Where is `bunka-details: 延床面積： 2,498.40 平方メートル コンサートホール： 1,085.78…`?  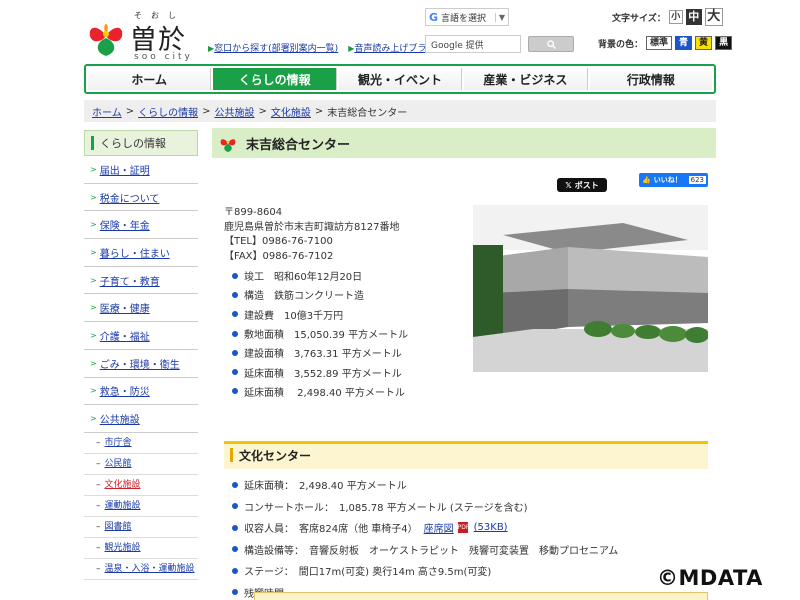
bunka-details: 延床面積： 2,498.40 平方メートル コンサートホール： 1,085.78… is located at coordinates (425, 537).